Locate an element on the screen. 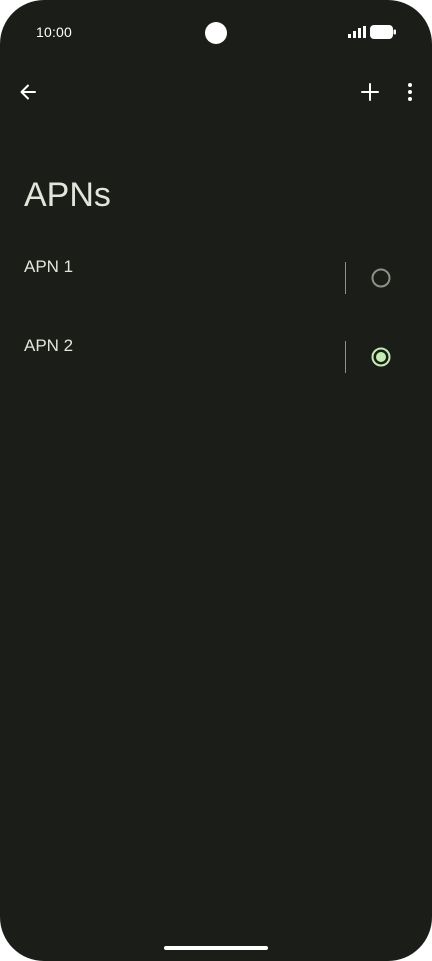 This screenshot has width=432, height=961. arrow-back-icon is located at coordinates (28, 92).